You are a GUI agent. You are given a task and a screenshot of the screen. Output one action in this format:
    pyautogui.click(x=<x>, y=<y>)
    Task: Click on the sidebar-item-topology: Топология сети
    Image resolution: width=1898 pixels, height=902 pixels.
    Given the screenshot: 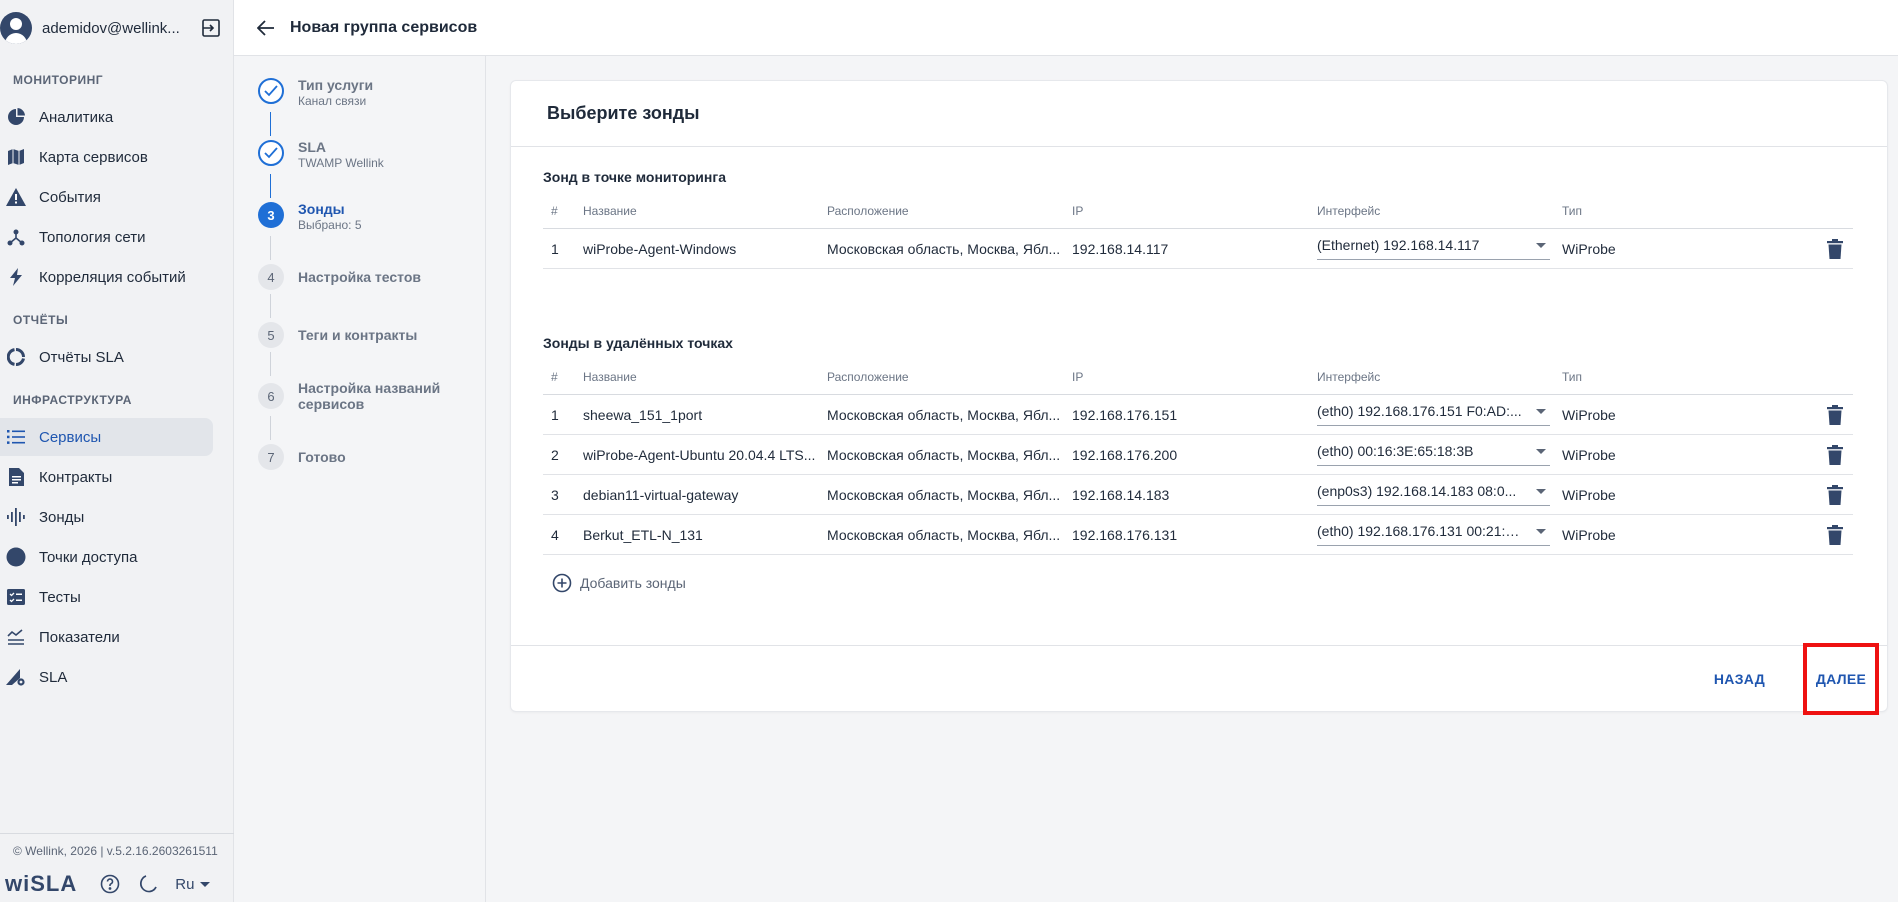 What is the action you would take?
    pyautogui.click(x=106, y=237)
    